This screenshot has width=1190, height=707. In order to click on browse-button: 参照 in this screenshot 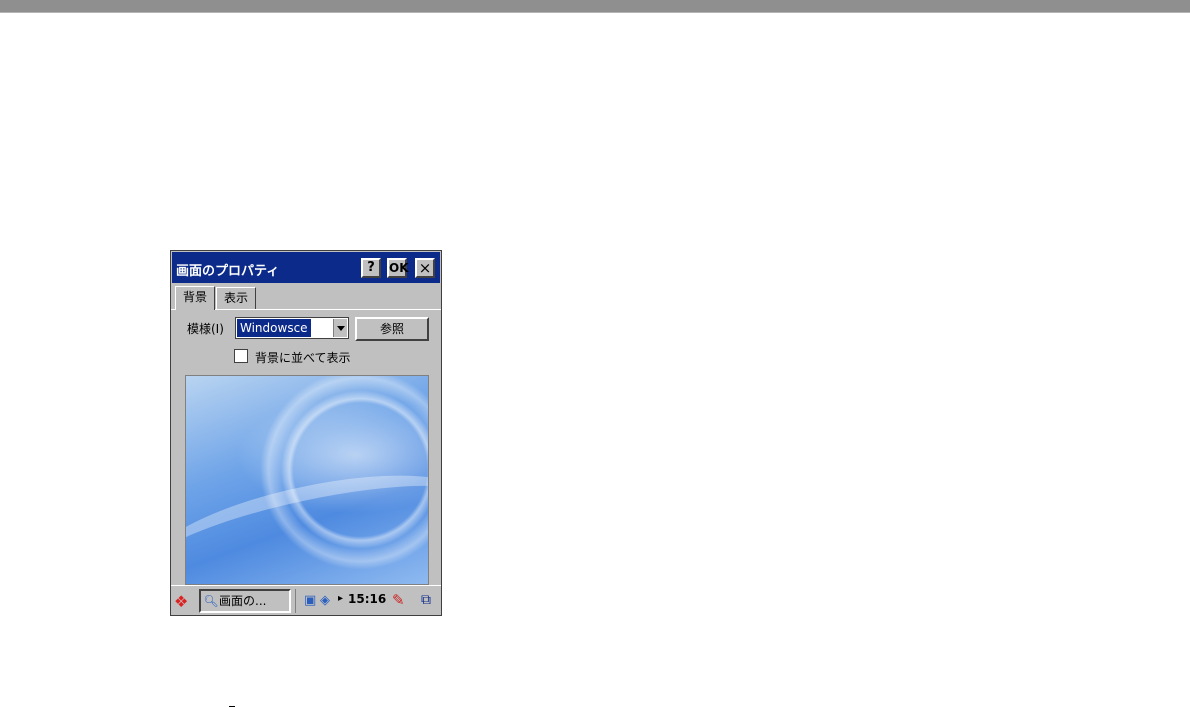, I will do `click(392, 329)`.